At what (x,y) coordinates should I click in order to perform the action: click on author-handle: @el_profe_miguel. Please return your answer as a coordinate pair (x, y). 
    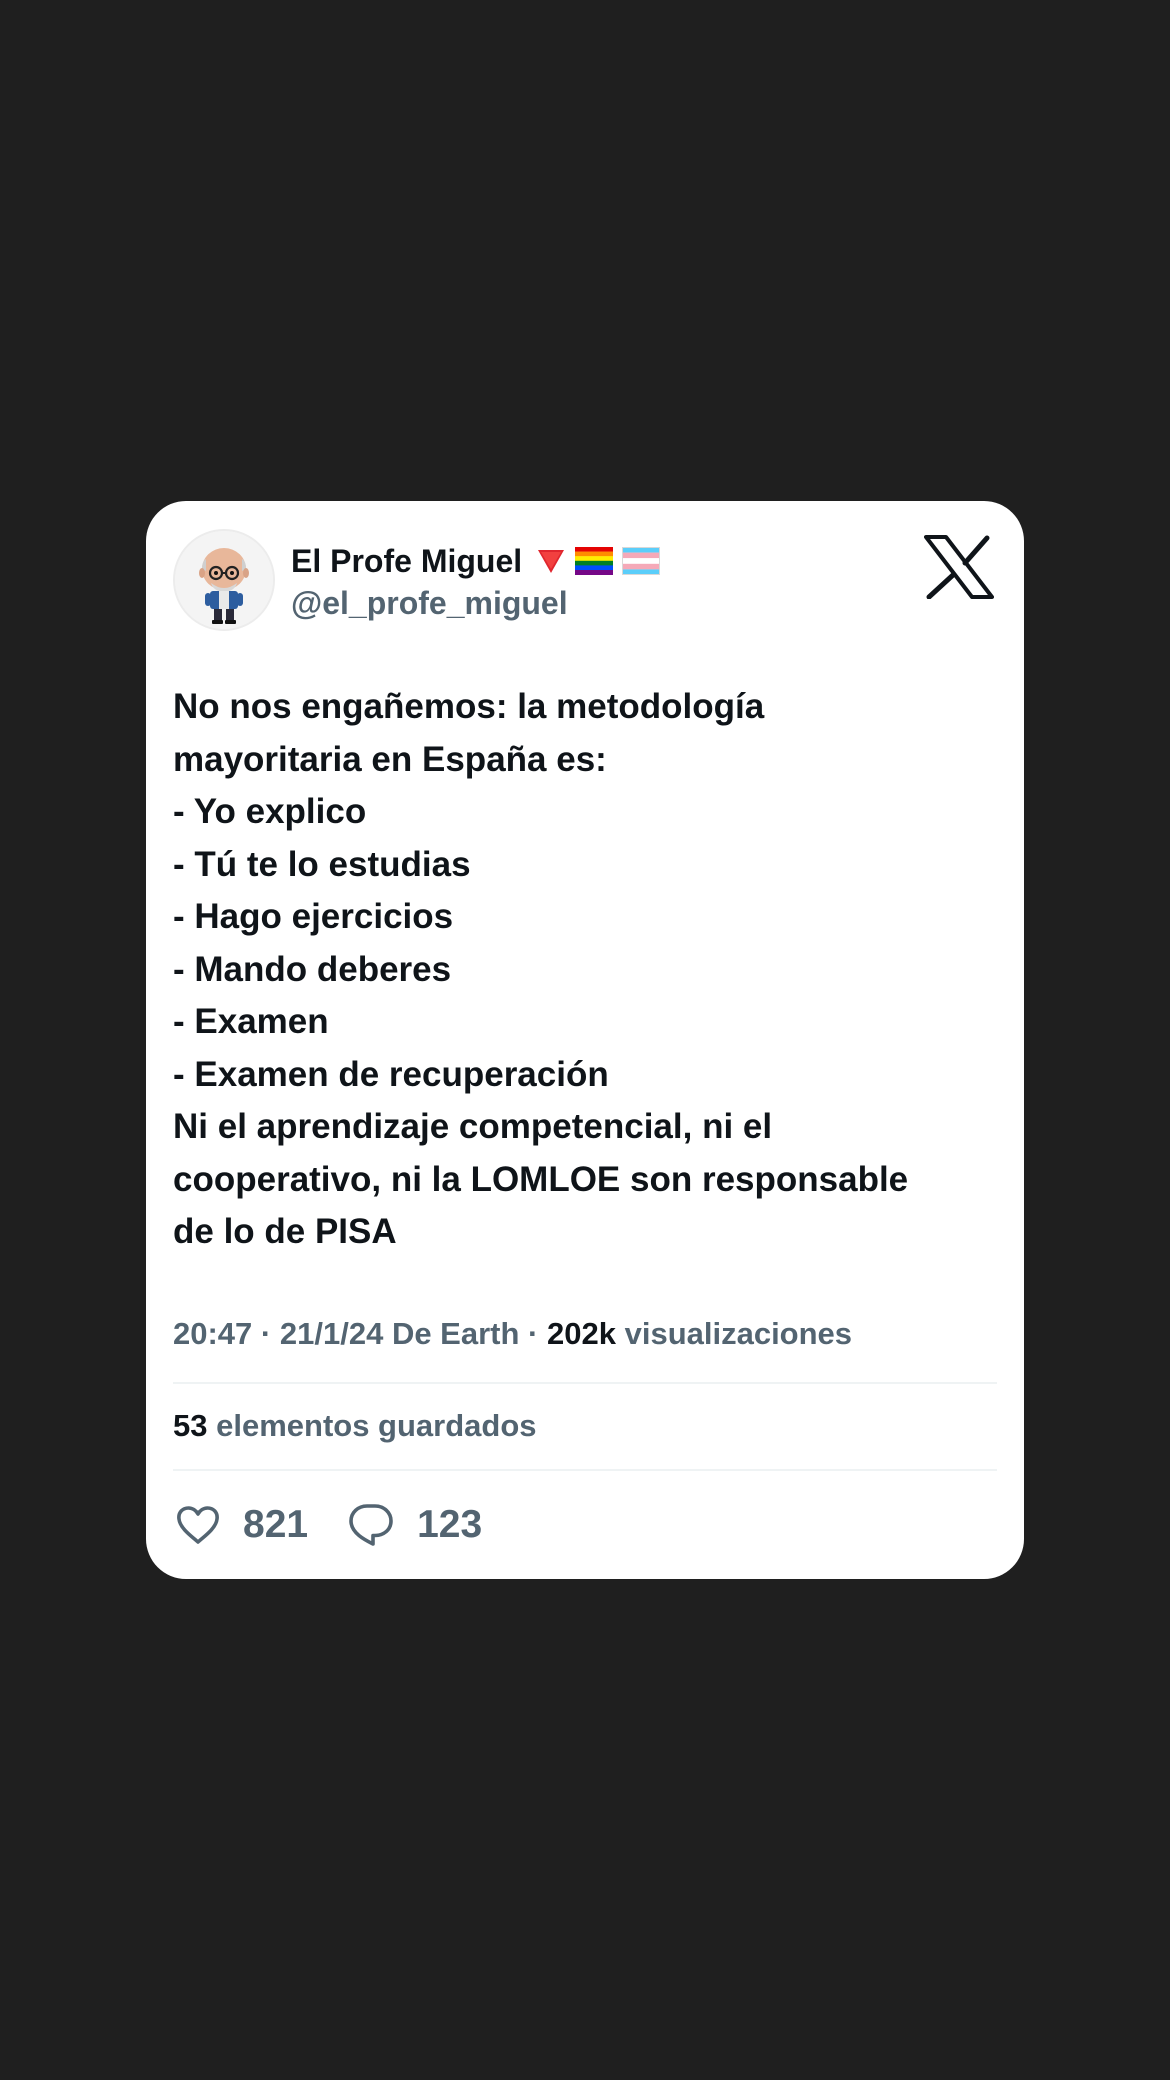
    Looking at the image, I should click on (429, 603).